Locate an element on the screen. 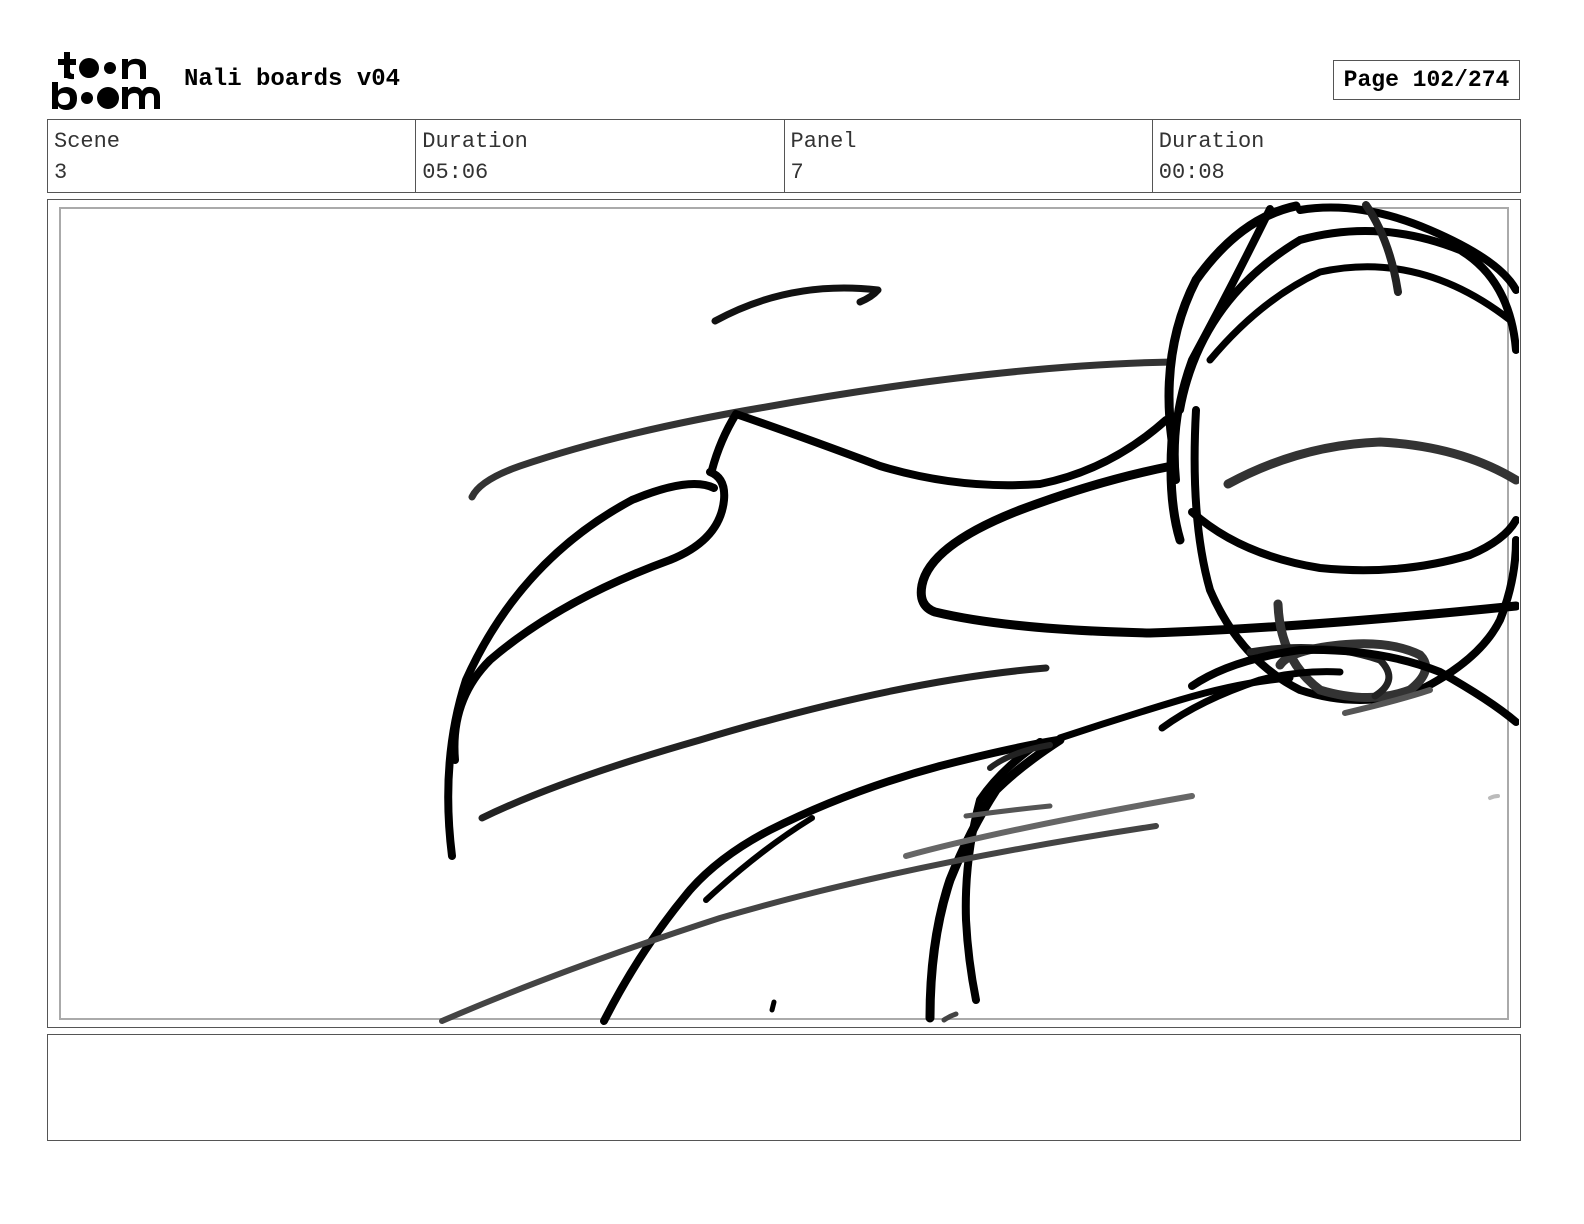 The image size is (1584, 1224). scene-duration-value: 05:06 is located at coordinates (455, 172).